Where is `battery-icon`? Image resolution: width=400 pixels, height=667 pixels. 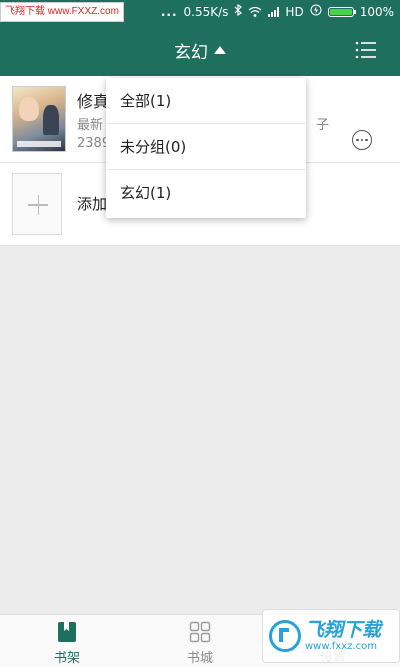
battery-icon is located at coordinates (341, 12).